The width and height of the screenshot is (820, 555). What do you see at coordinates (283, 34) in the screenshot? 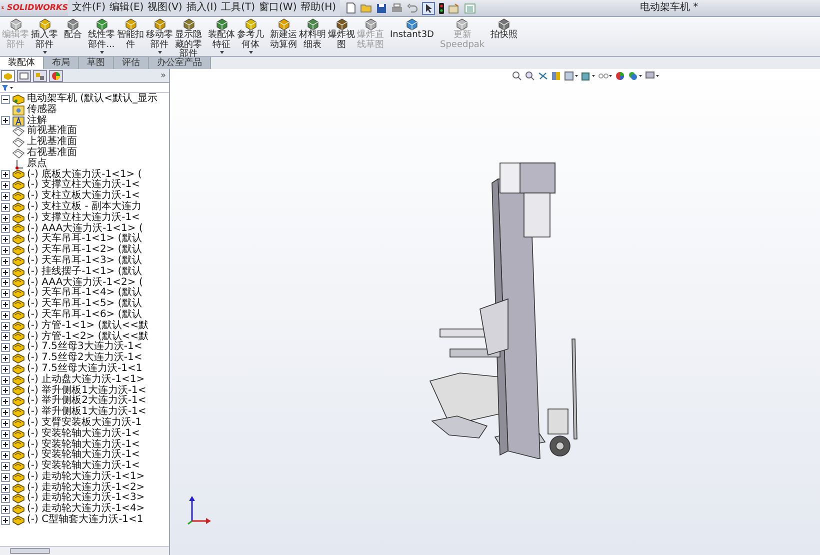
I see `ribbon-button: 新建运 动算例` at bounding box center [283, 34].